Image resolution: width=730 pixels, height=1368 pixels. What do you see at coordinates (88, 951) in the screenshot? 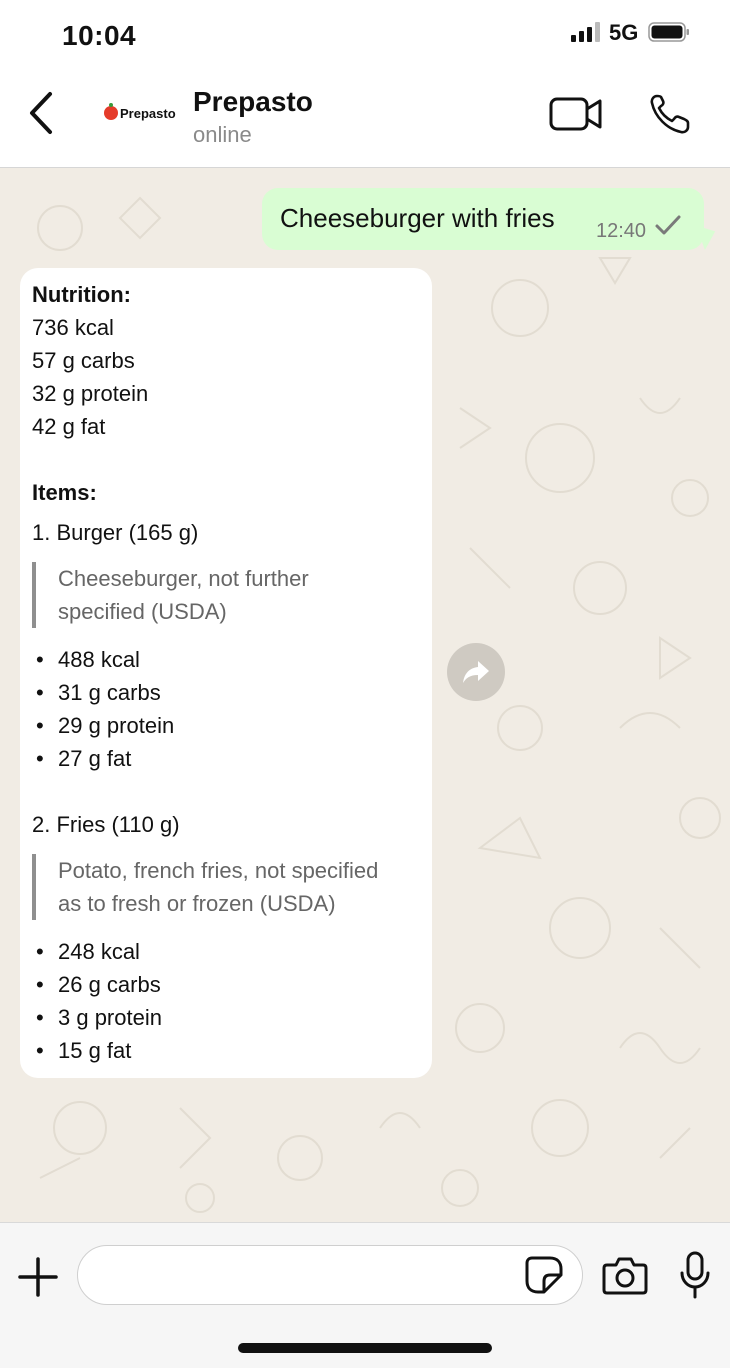
I see `item-fact: 248 kcal` at bounding box center [88, 951].